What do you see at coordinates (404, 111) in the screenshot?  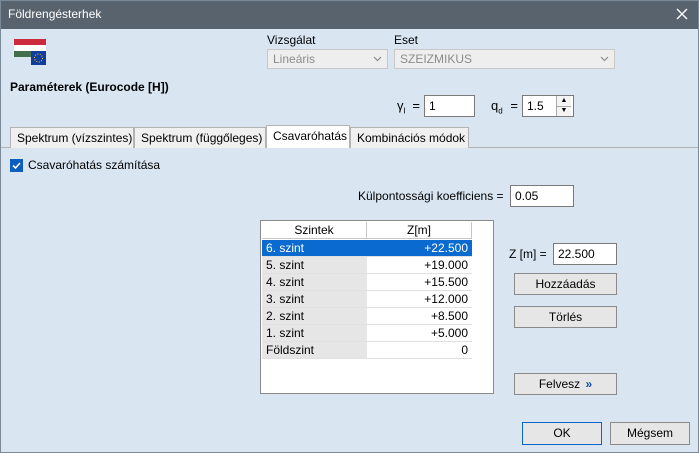 I see `gamma-subscript: I` at bounding box center [404, 111].